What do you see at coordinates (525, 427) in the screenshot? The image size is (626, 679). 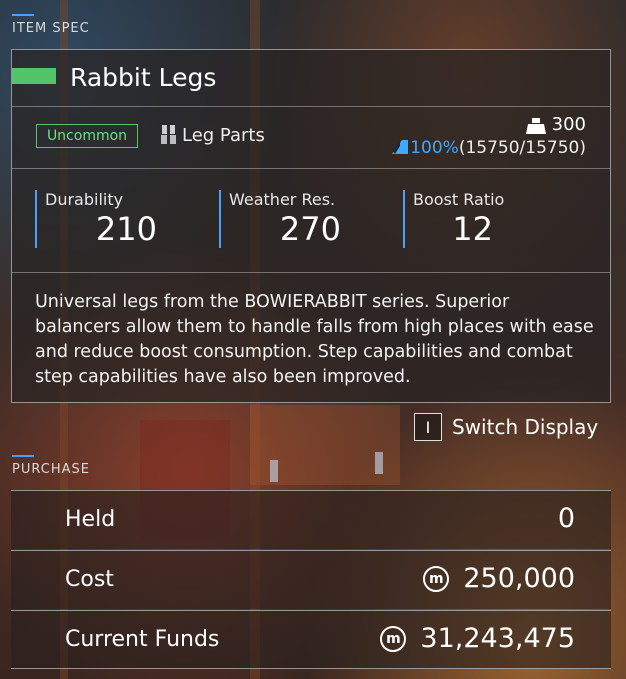 I see `switch-display-label: Switch Display` at bounding box center [525, 427].